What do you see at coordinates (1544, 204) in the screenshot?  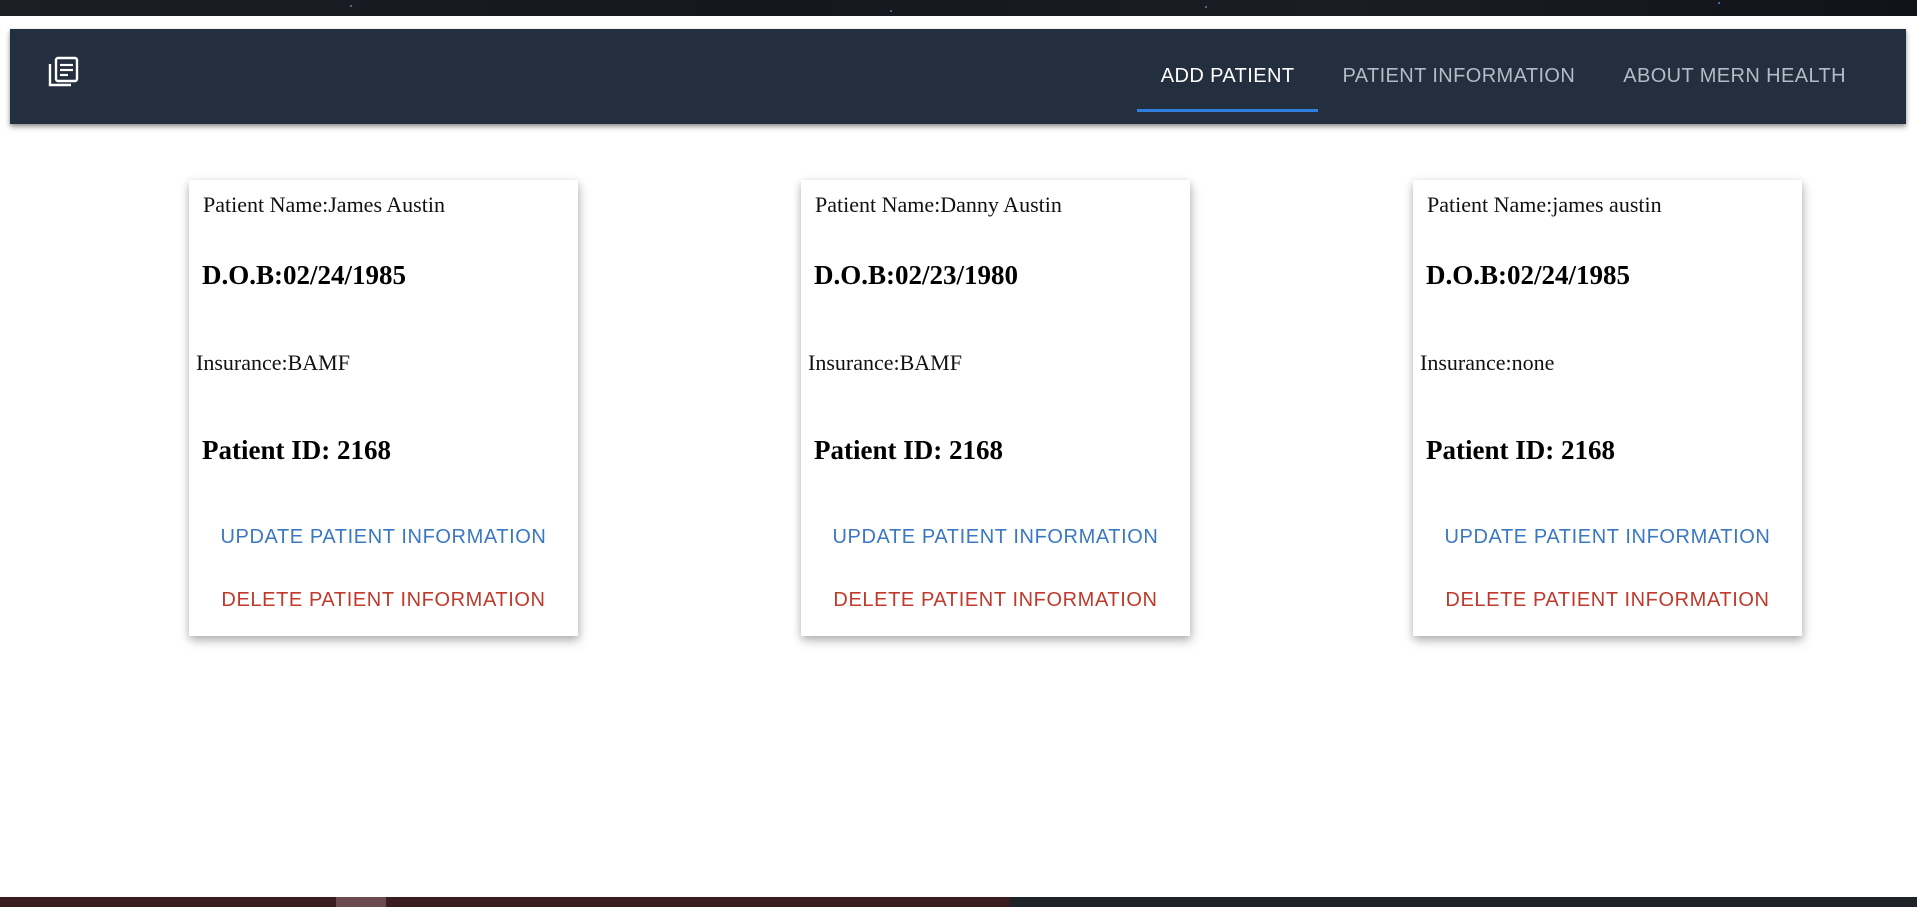 I see `patient-name: Patient Name:james austin` at bounding box center [1544, 204].